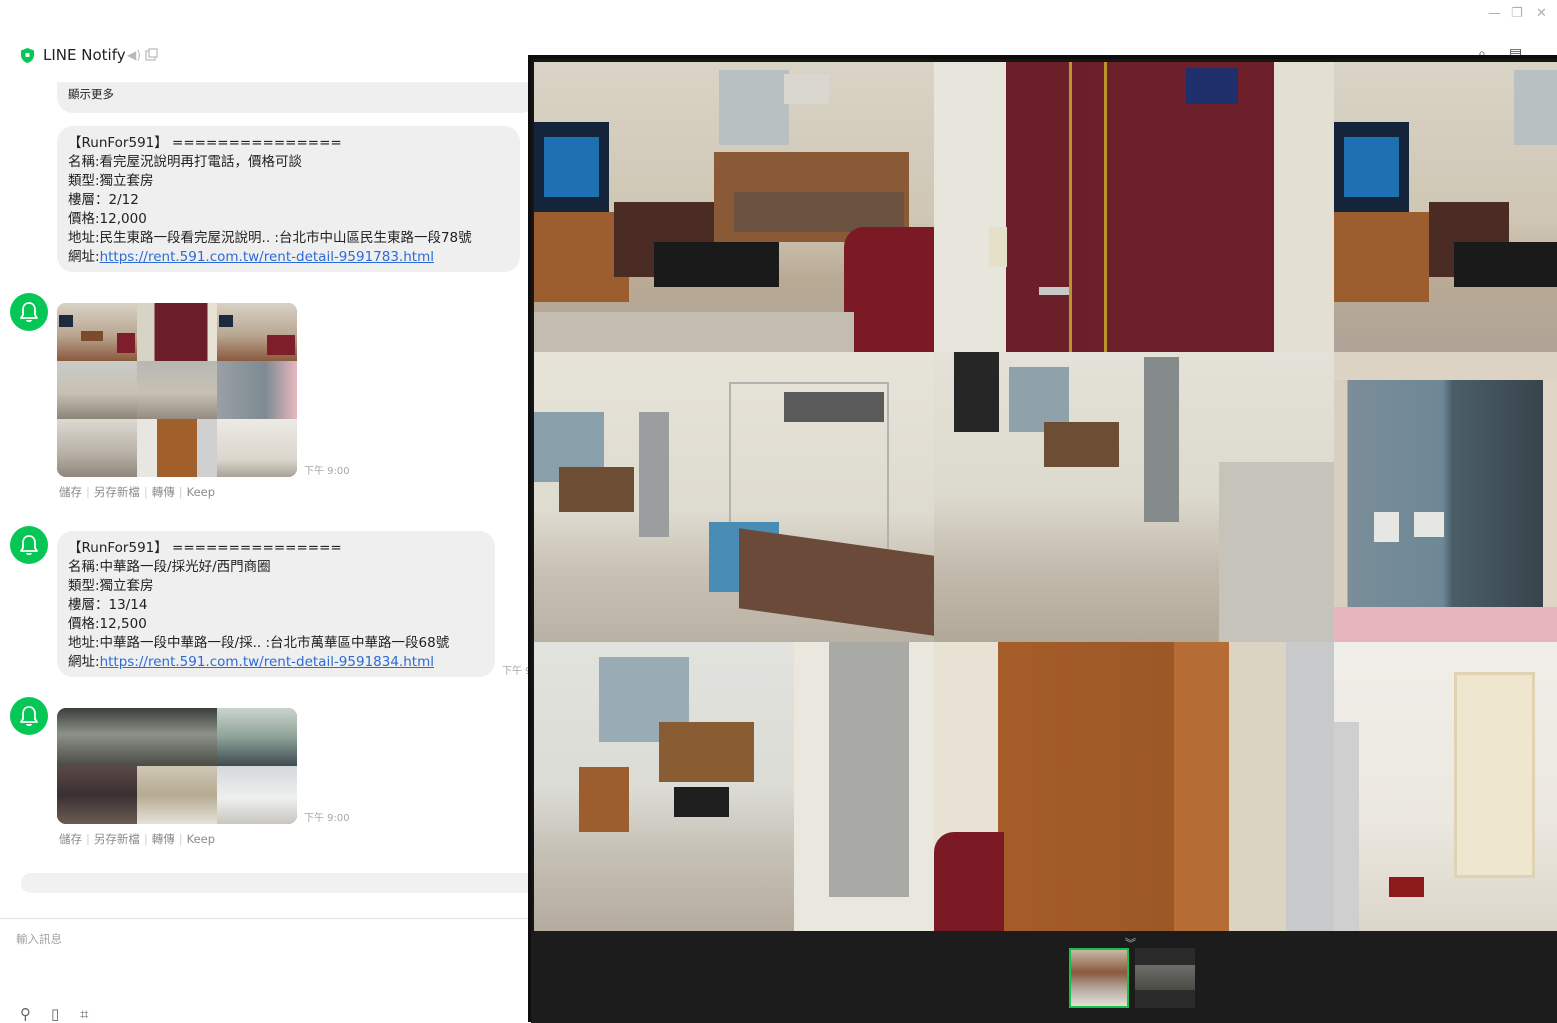 The width and height of the screenshot is (1557, 1023). Describe the element at coordinates (1044, 977) in the screenshot. I see `thumbnail-strip: ︾` at that location.